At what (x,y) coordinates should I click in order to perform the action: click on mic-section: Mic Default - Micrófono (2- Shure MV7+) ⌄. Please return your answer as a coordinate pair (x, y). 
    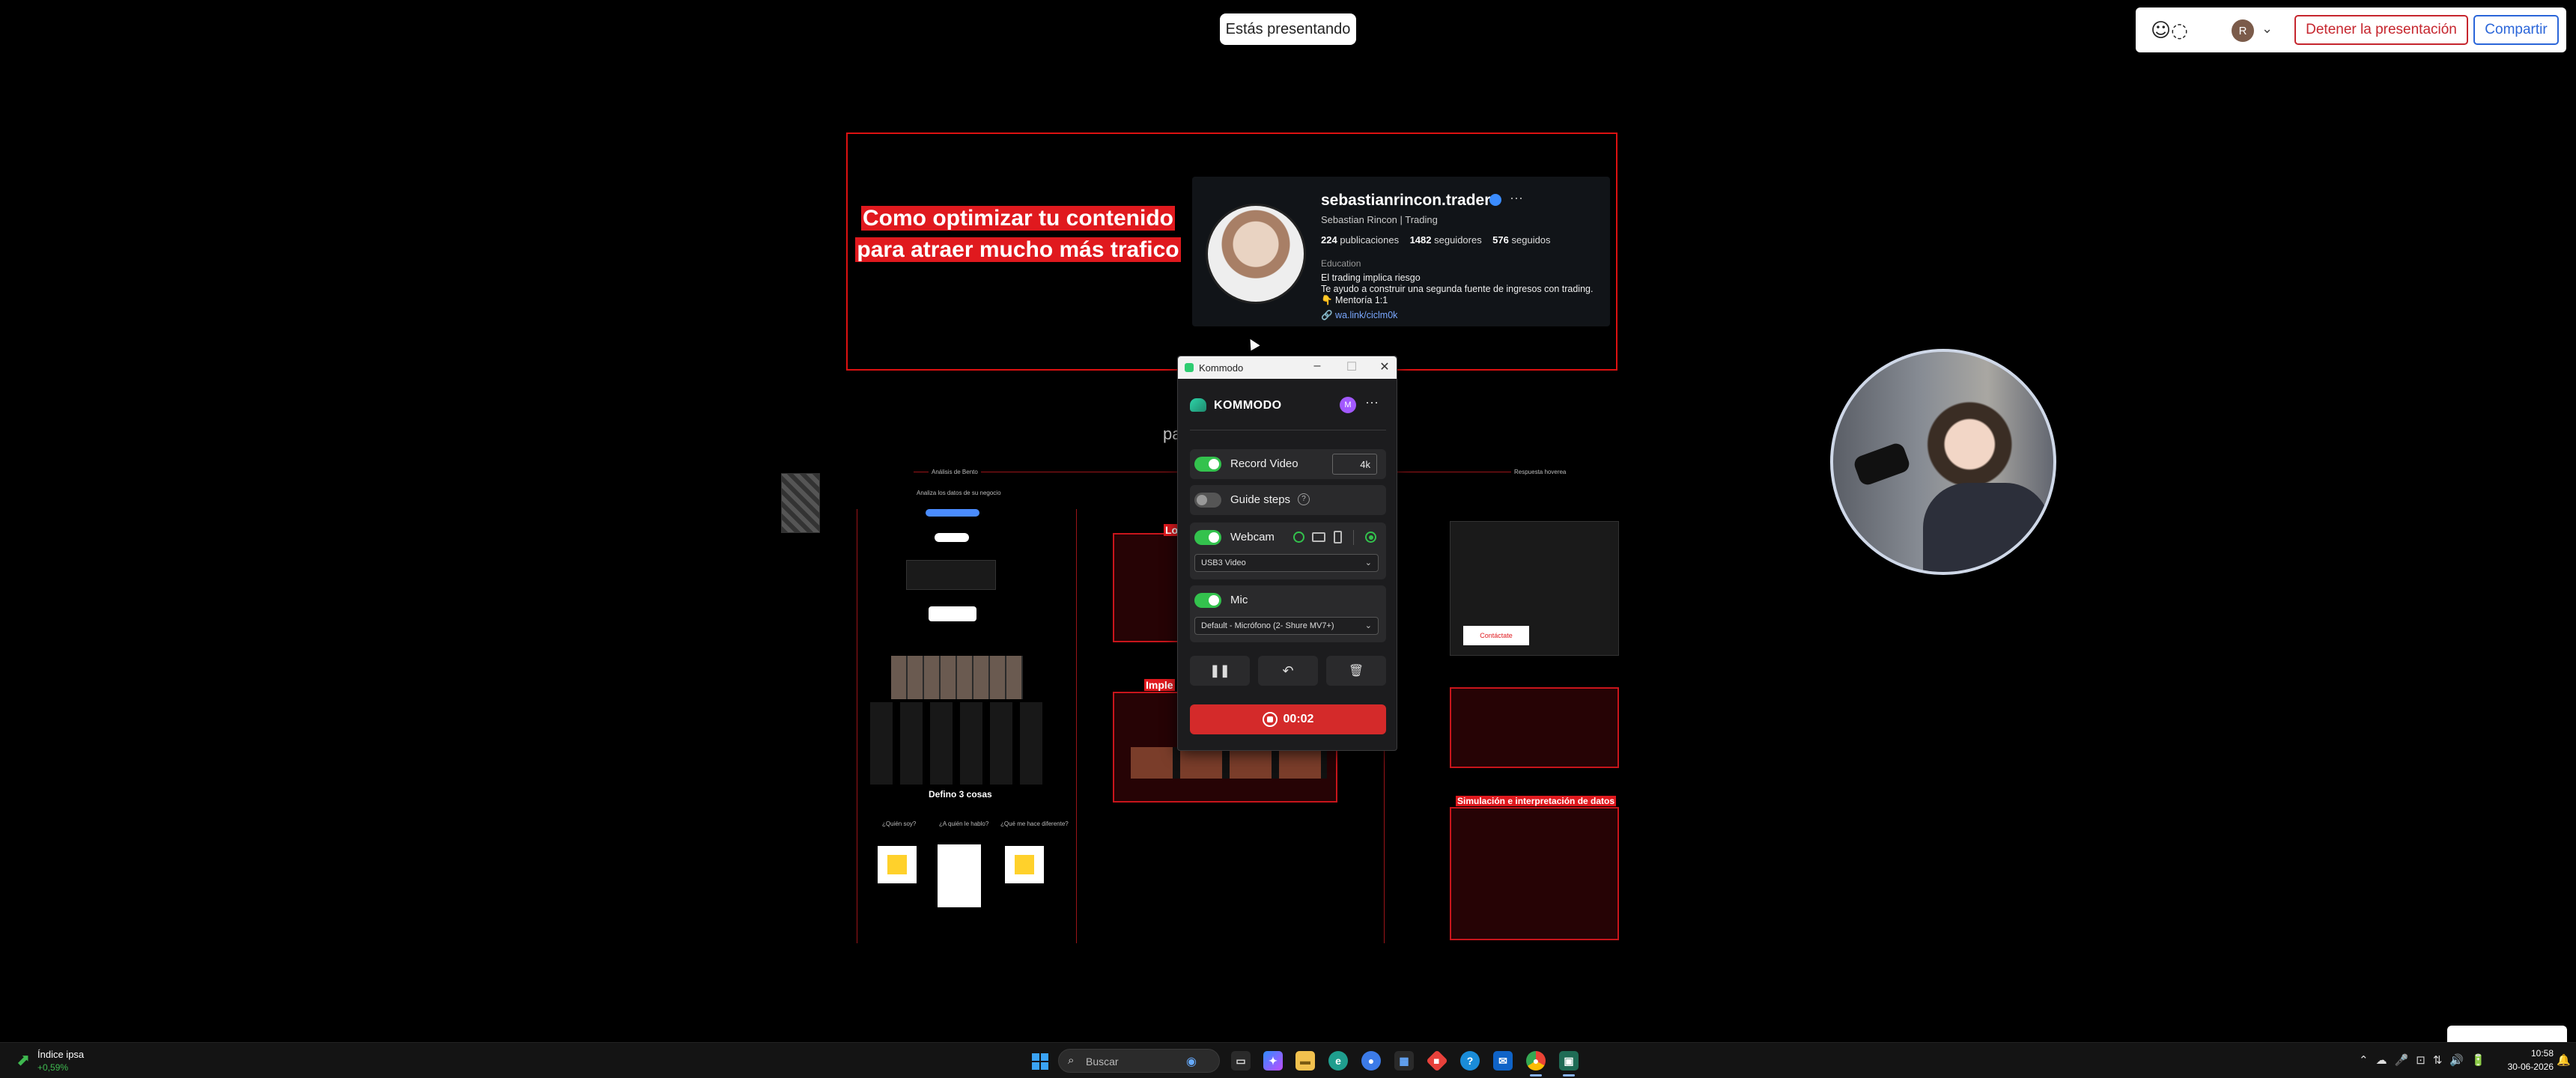
    Looking at the image, I should click on (1288, 613).